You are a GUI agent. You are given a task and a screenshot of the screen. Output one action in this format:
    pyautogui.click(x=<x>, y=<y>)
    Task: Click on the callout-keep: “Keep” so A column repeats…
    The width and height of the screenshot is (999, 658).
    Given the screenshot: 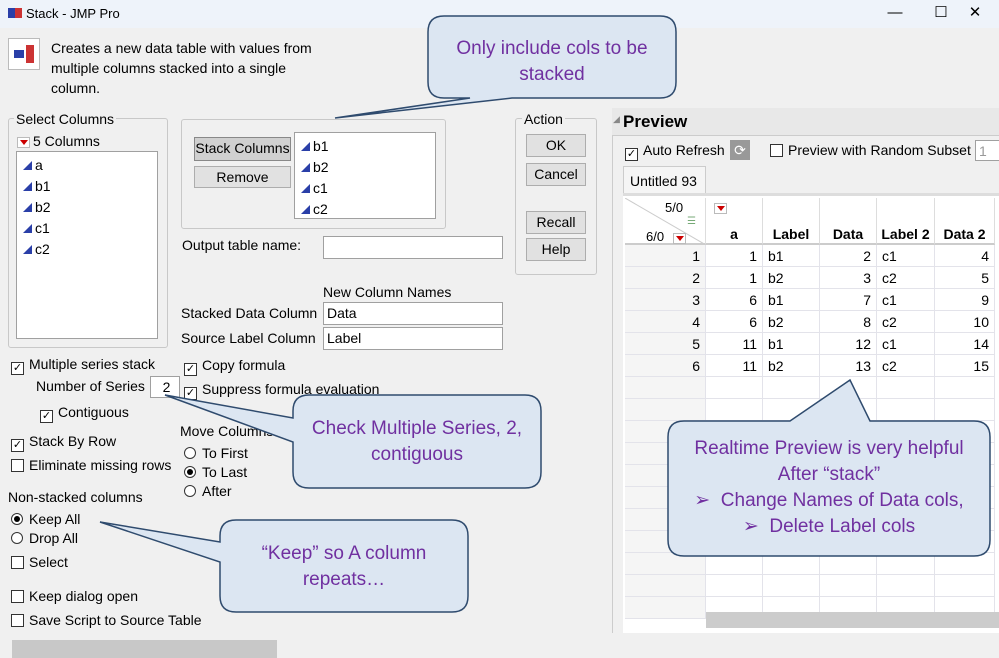 What is the action you would take?
    pyautogui.click(x=344, y=566)
    